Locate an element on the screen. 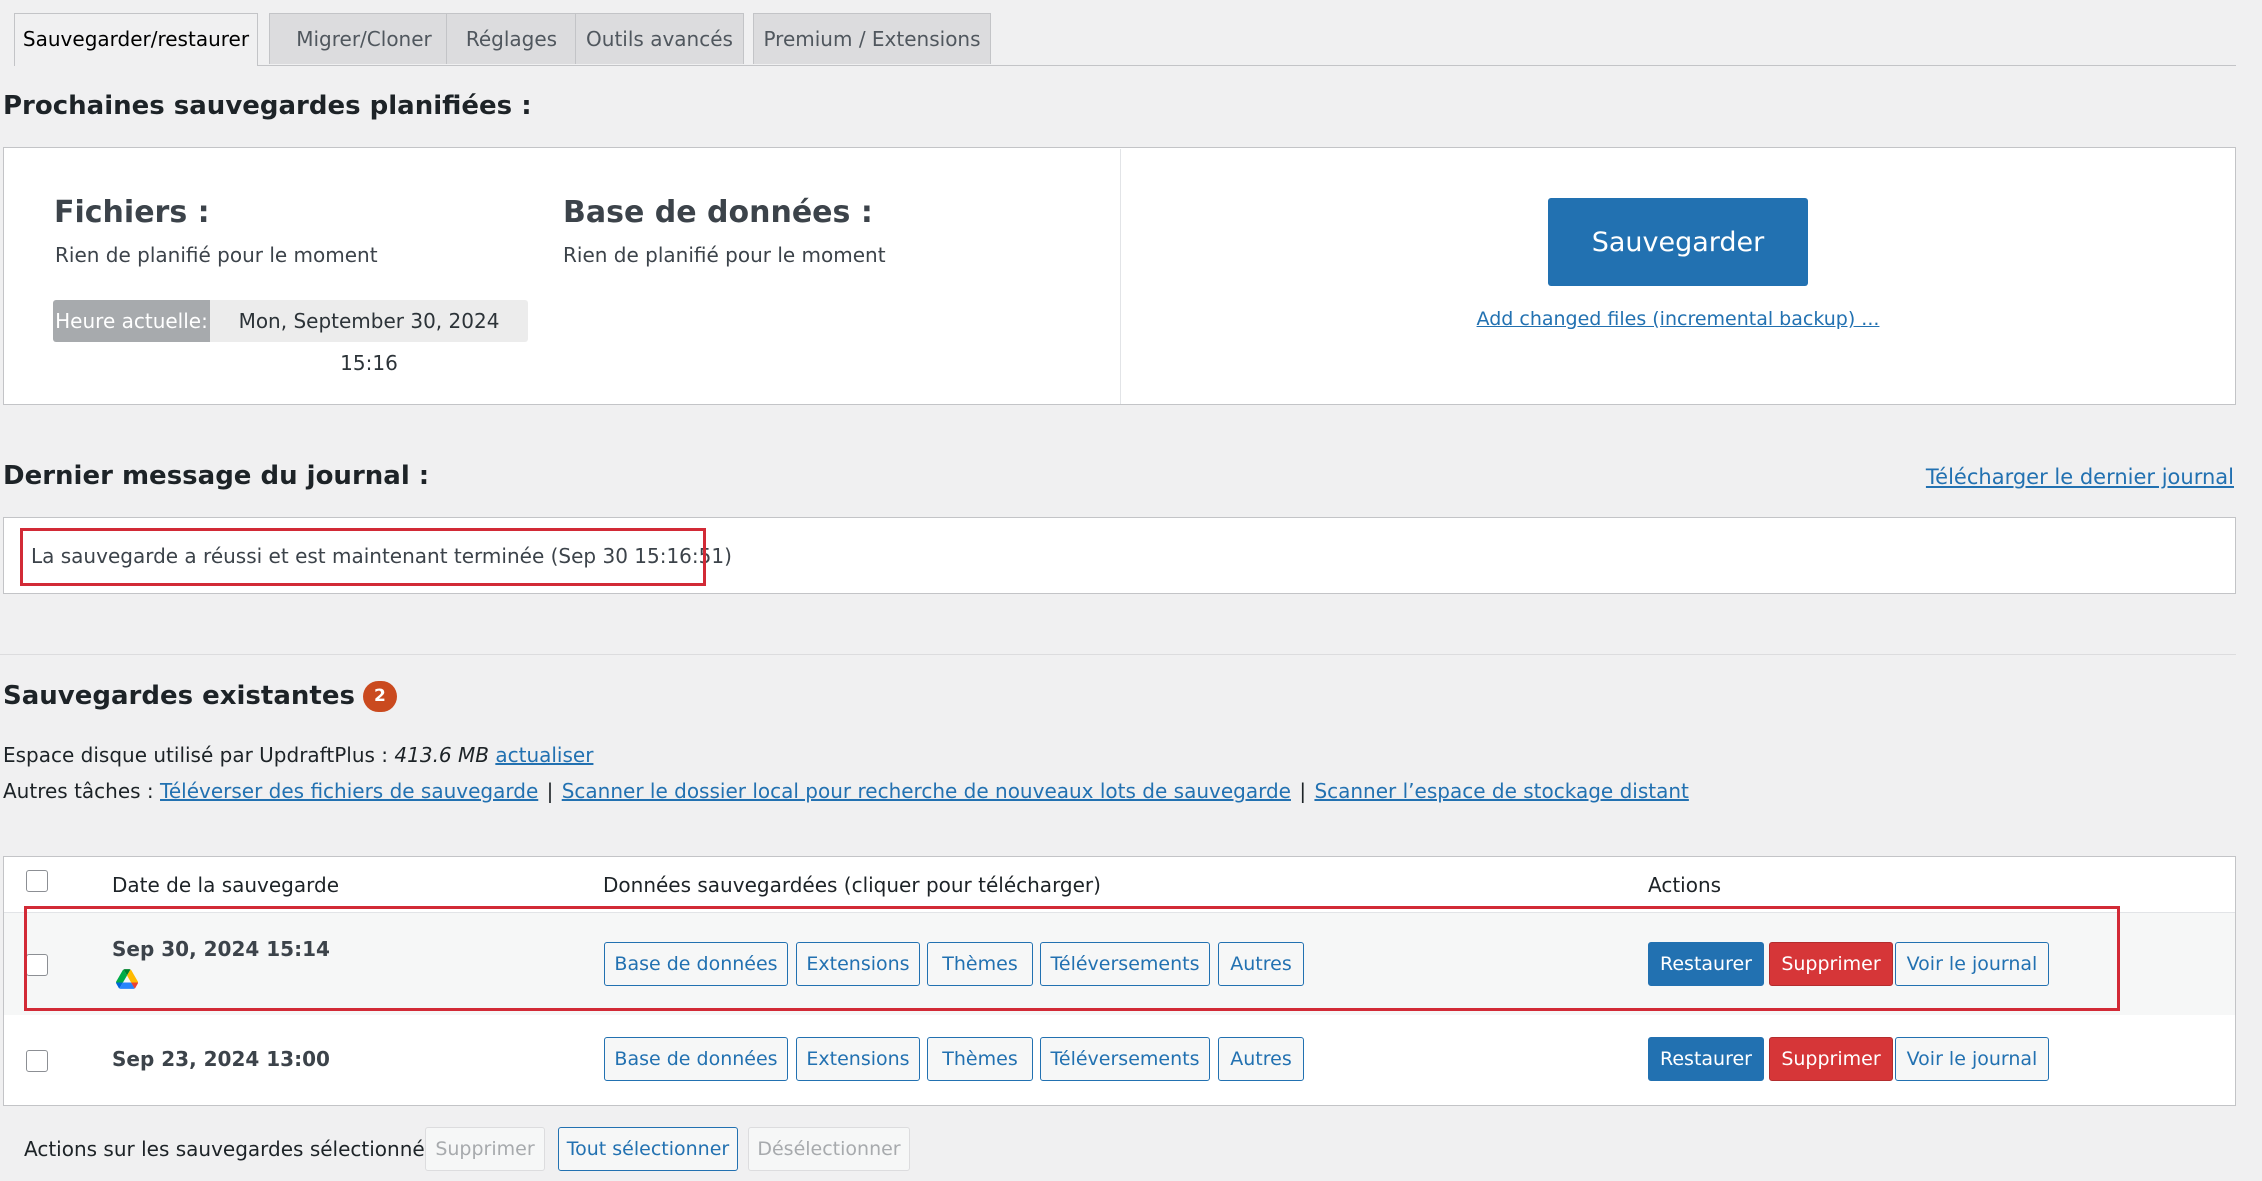 This screenshot has width=2262, height=1181. log-heading: Dernier message du journal : is located at coordinates (216, 476).